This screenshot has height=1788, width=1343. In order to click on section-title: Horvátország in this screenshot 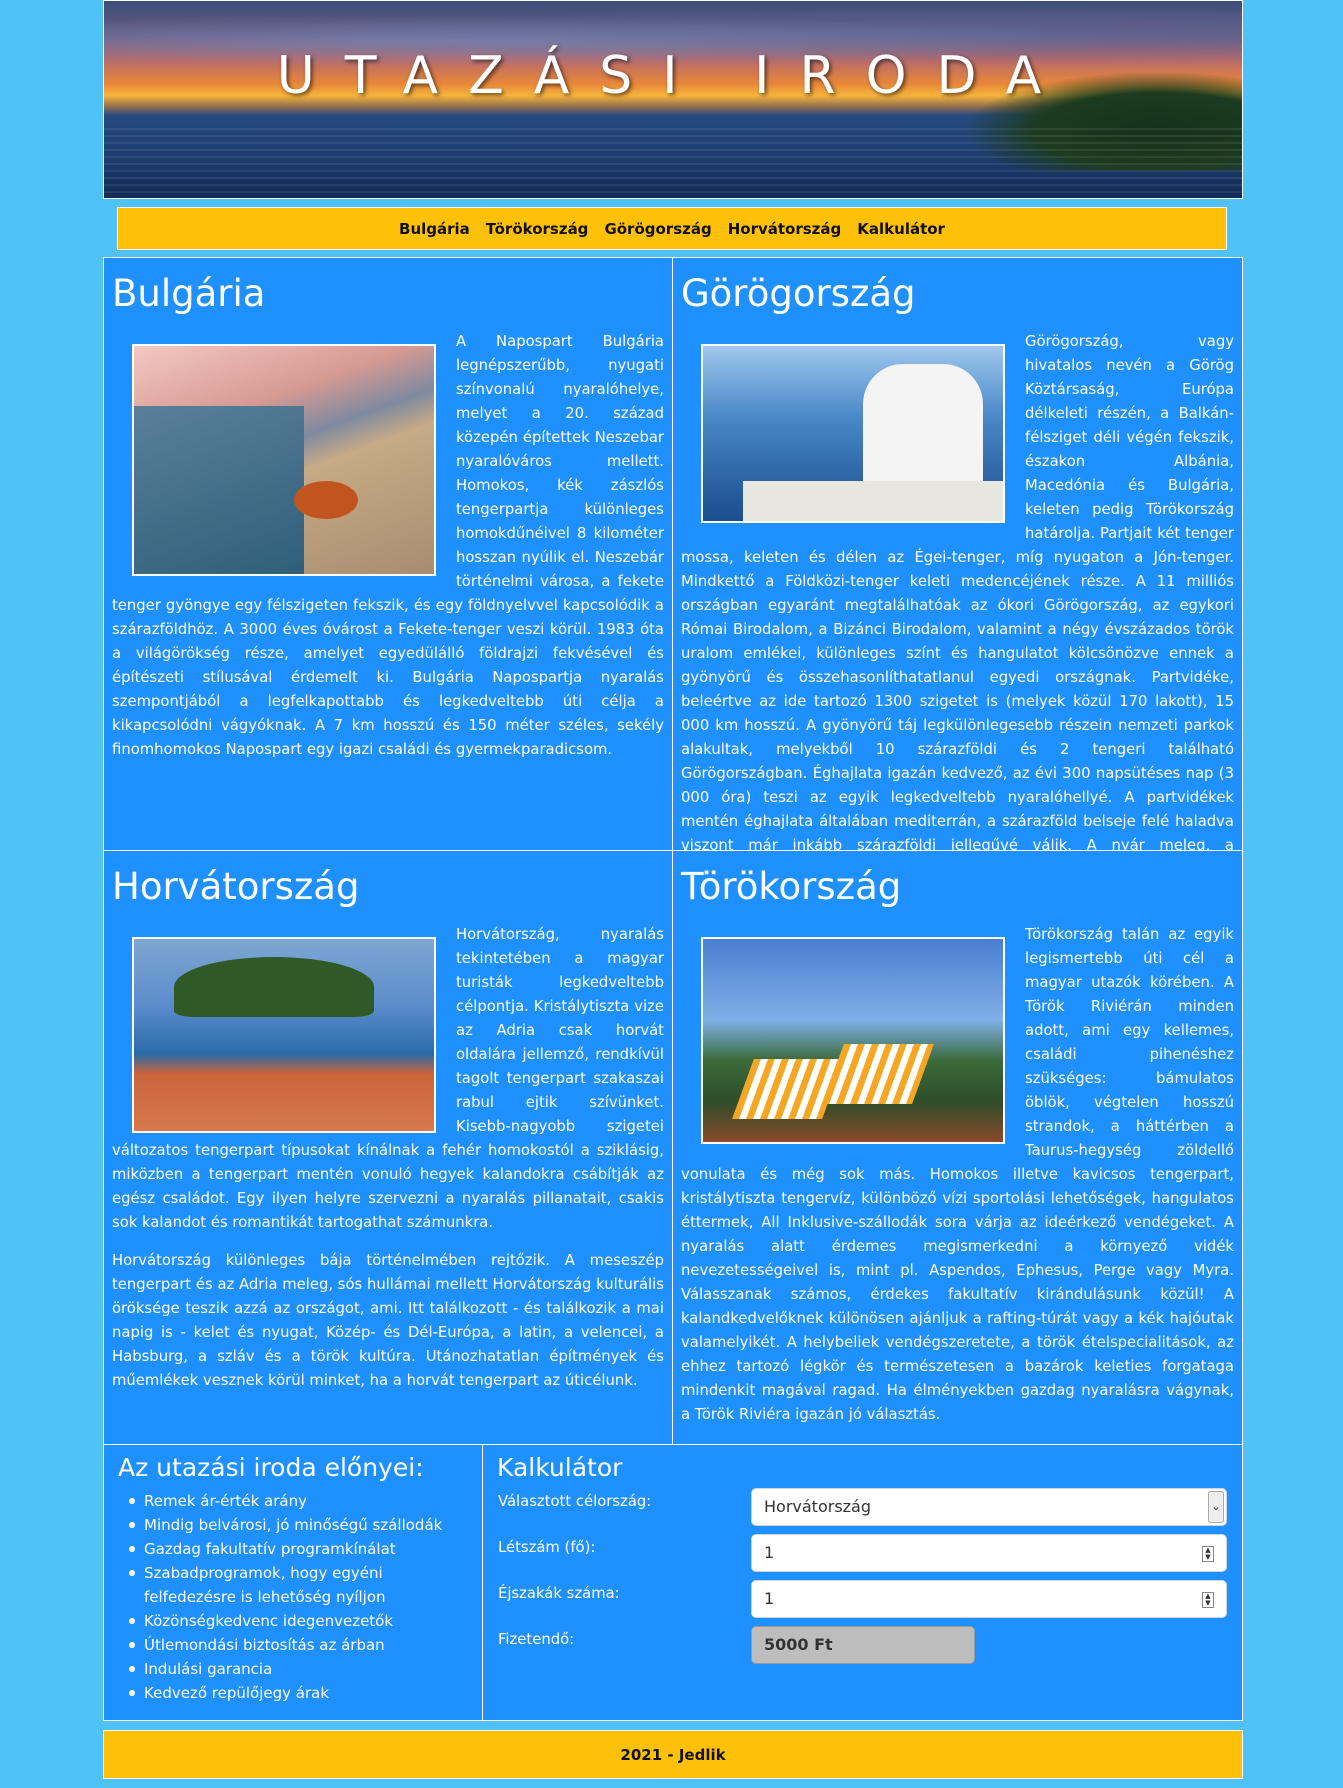, I will do `click(236, 886)`.